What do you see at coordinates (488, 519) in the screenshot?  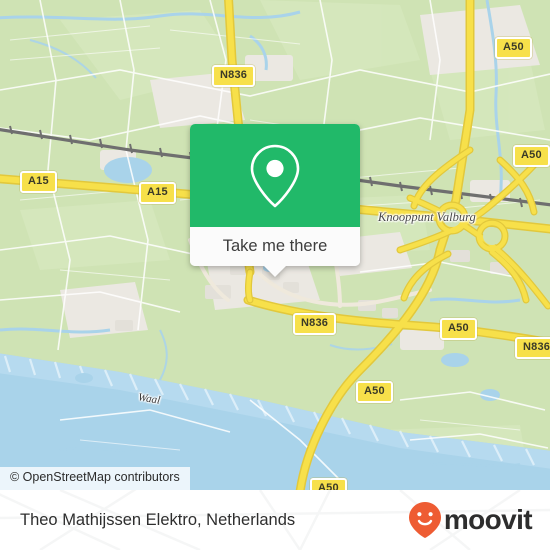 I see `moovit-wordmark: moovit` at bounding box center [488, 519].